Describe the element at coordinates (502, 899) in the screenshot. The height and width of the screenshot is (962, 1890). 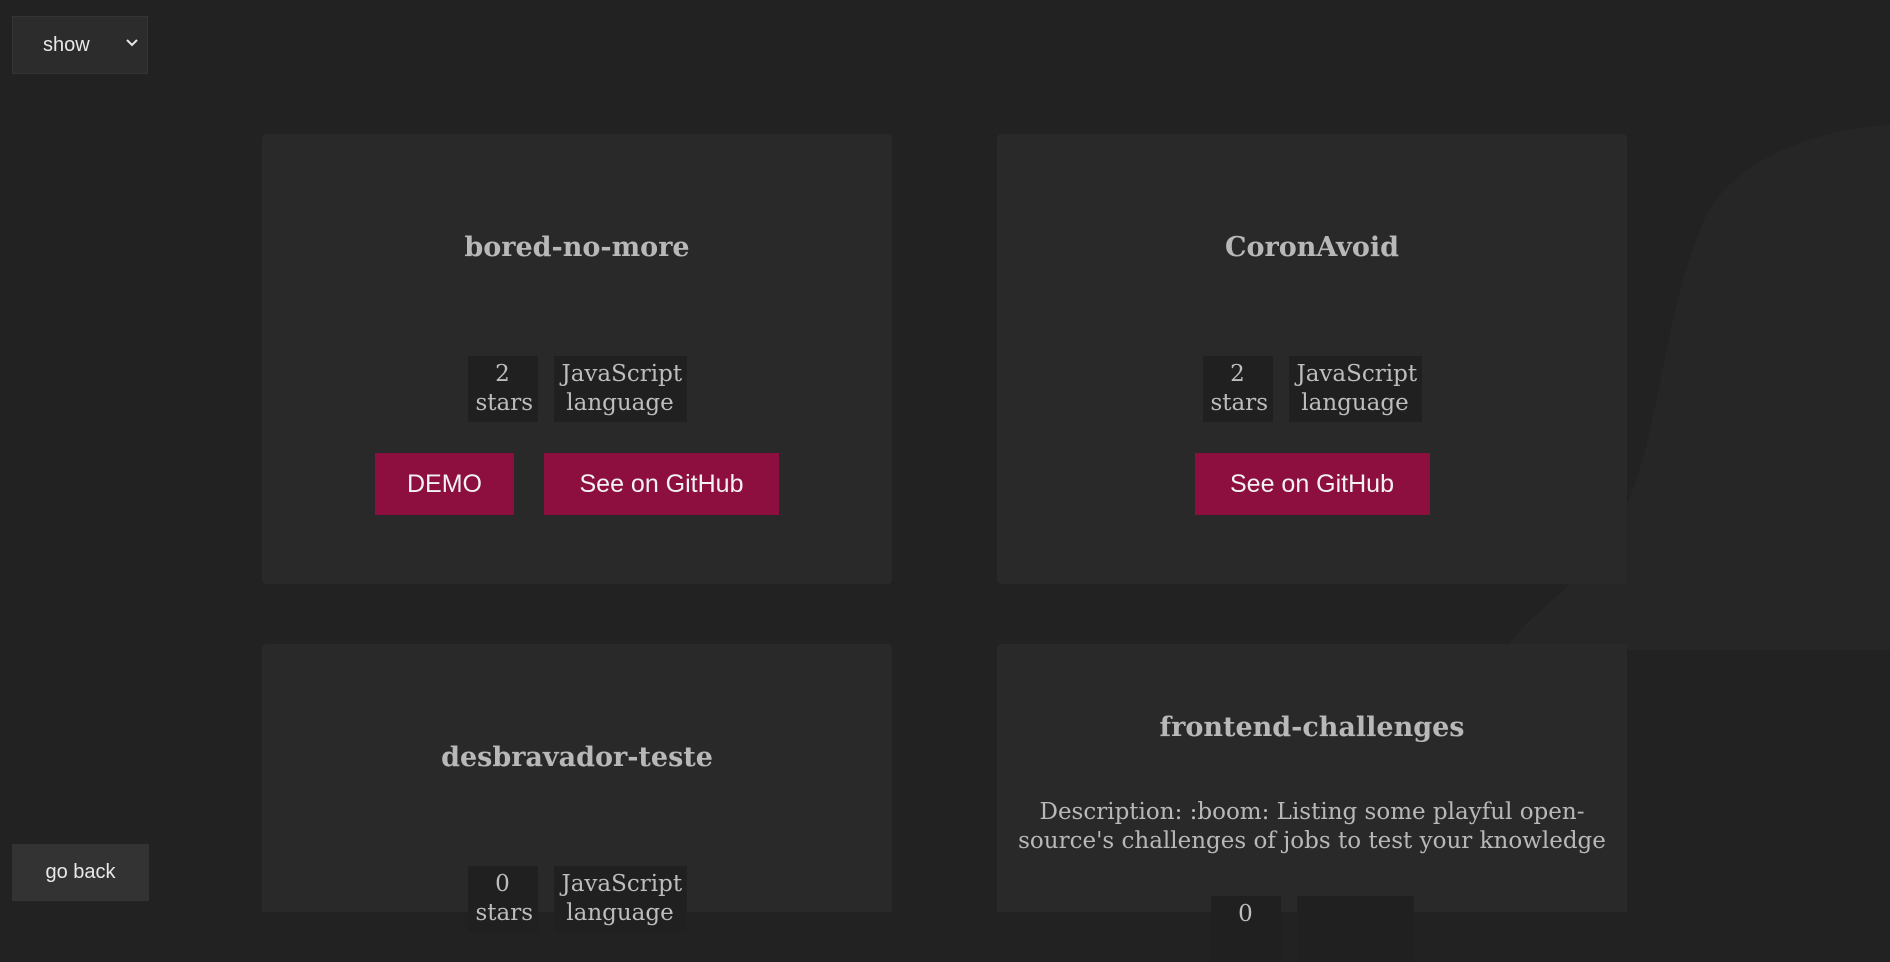
I see `stars-badge: 0 stars` at that location.